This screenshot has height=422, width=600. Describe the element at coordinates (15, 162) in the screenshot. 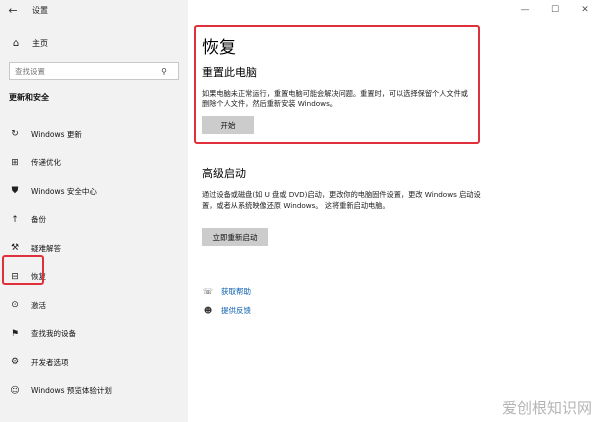

I see `delivery-icon: ⊞` at that location.